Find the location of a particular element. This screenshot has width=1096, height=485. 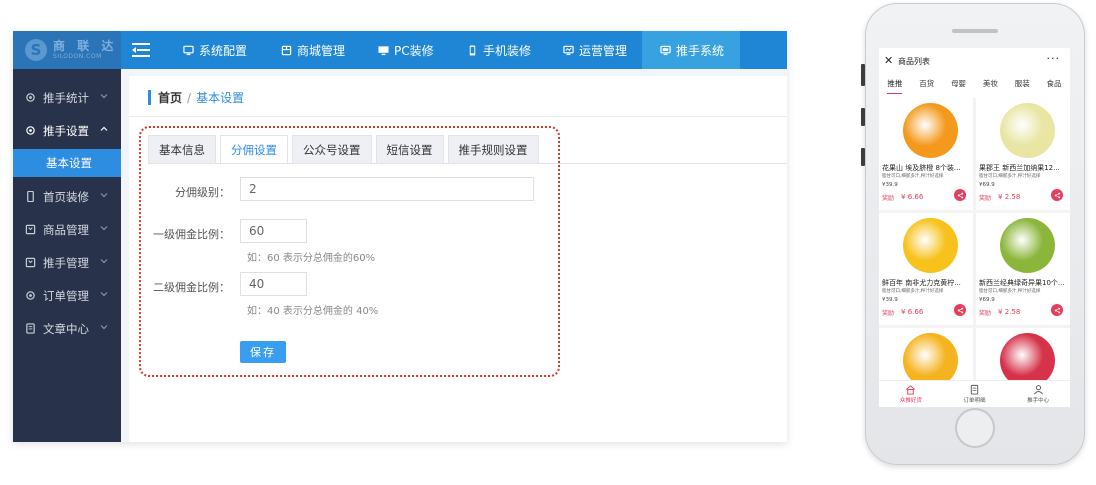

topnav-system-config: 系统配置 is located at coordinates (219, 50).